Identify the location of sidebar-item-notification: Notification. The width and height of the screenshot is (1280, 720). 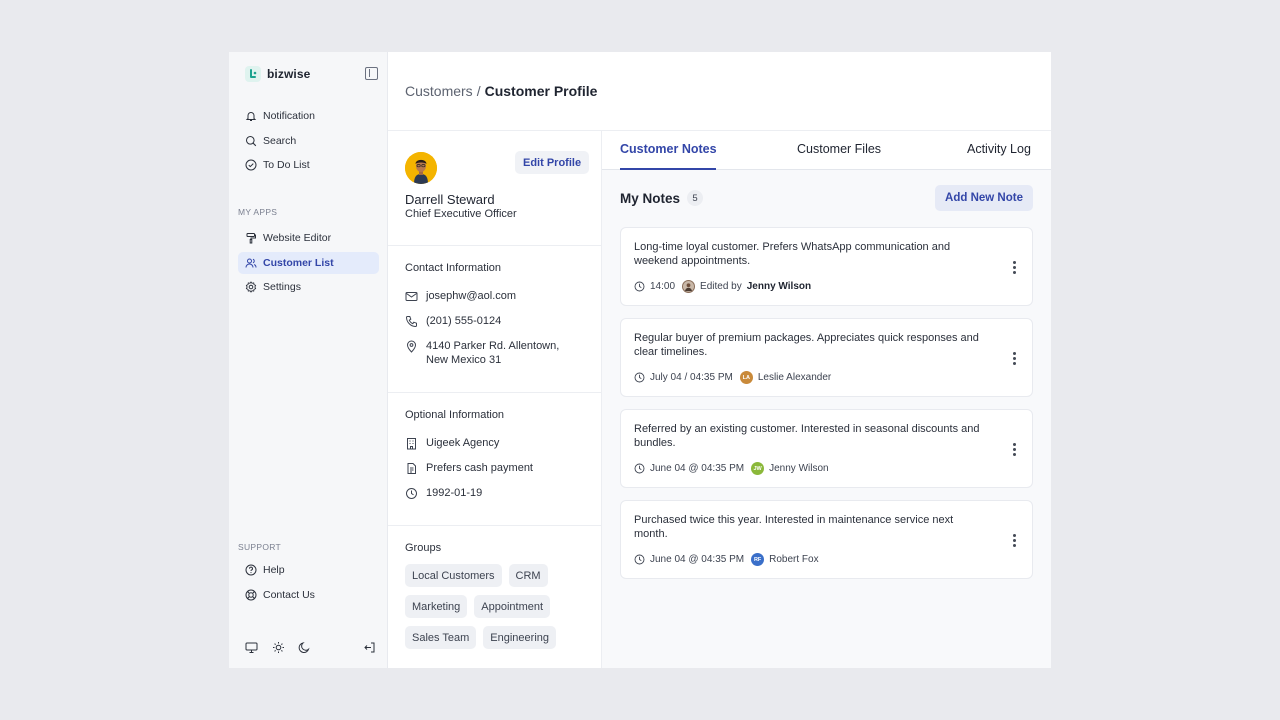
(308, 116).